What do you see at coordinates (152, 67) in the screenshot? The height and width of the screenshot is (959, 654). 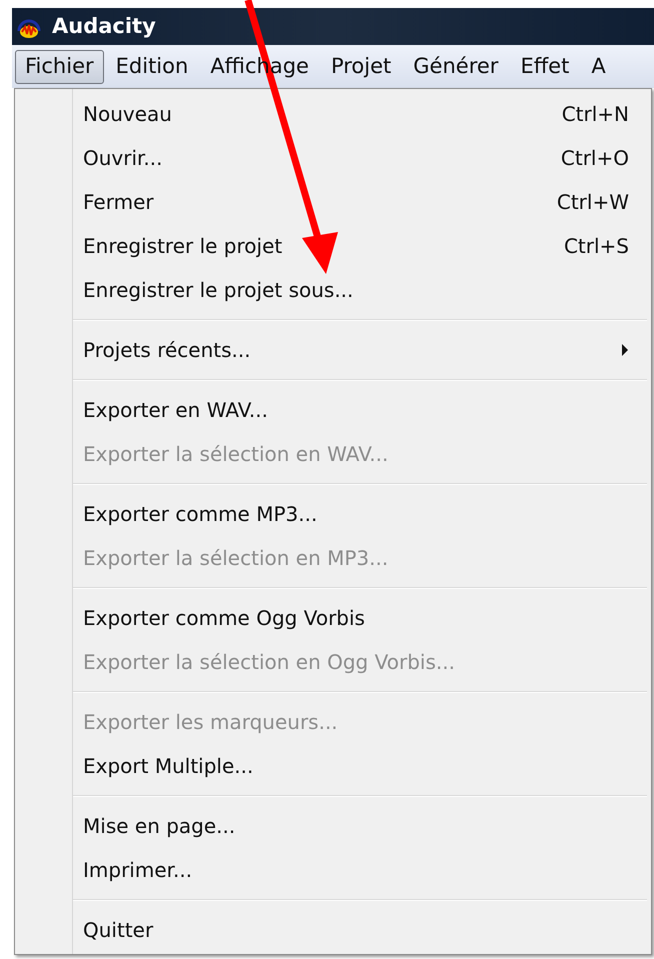 I see `menu-bar-item: Edition` at bounding box center [152, 67].